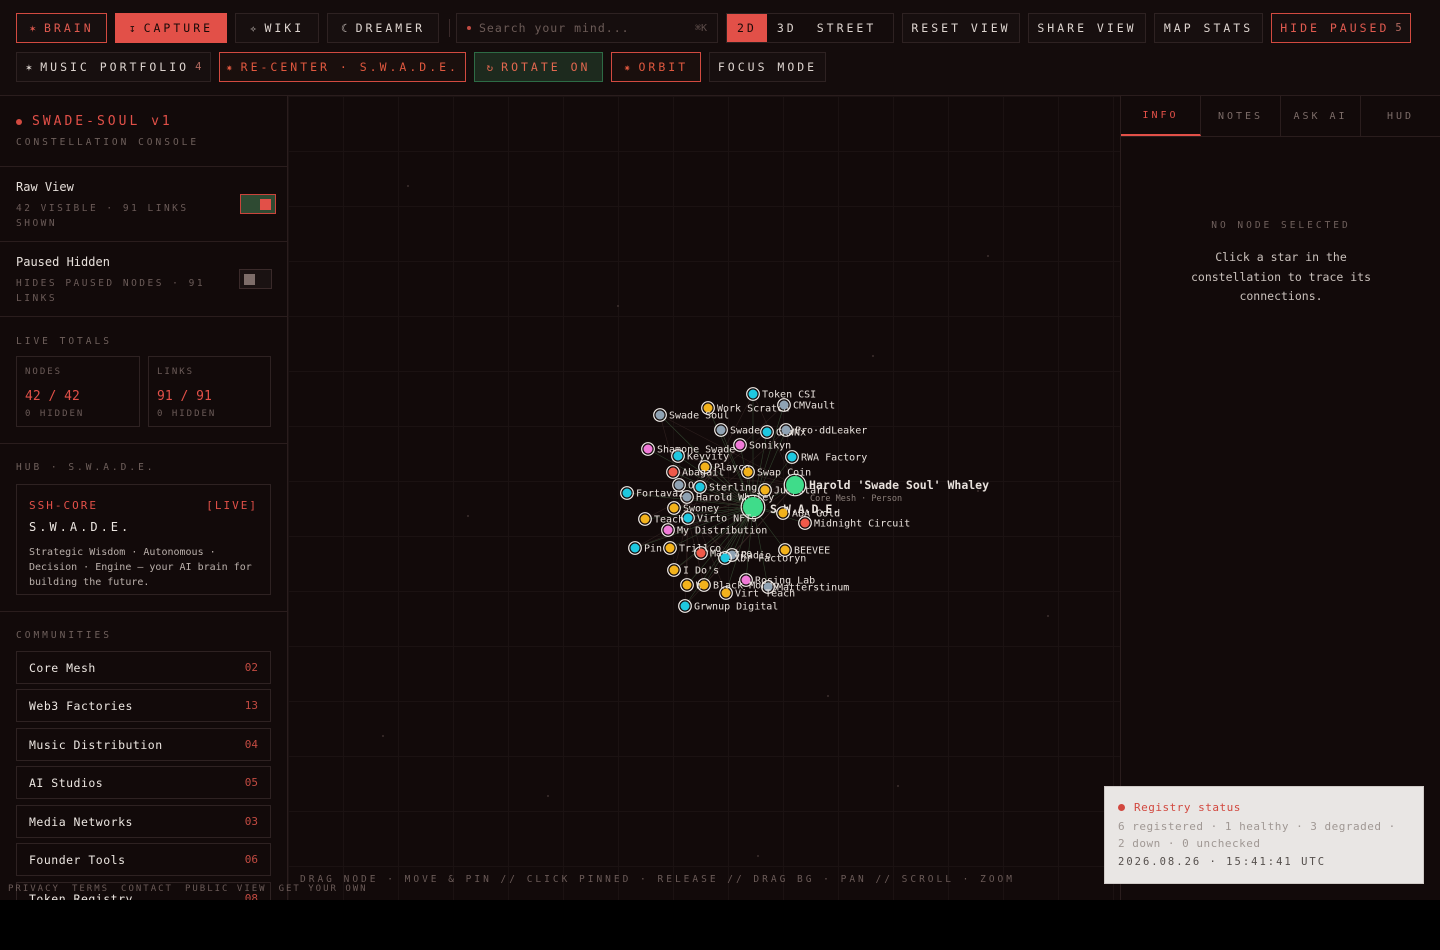 This screenshot has height=950, width=1440. Describe the element at coordinates (787, 28) in the screenshot. I see `view-mode-3d: 3D` at that location.